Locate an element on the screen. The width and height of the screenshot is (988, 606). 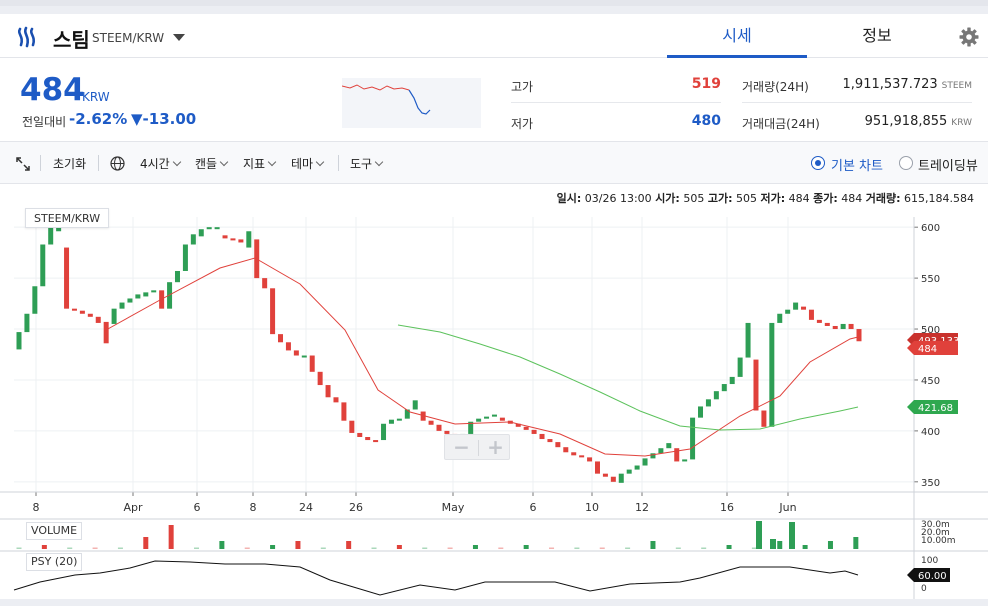
psy-value-tag: 60.00 is located at coordinates (932, 576).